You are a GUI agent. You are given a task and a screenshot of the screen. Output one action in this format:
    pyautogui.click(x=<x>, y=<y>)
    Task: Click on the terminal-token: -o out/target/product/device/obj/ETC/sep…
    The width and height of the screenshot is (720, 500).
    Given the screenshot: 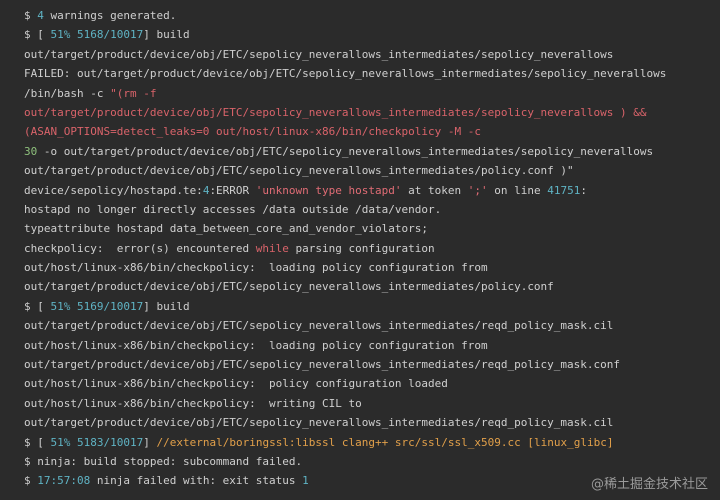 What is the action you would take?
    pyautogui.click(x=345, y=151)
    